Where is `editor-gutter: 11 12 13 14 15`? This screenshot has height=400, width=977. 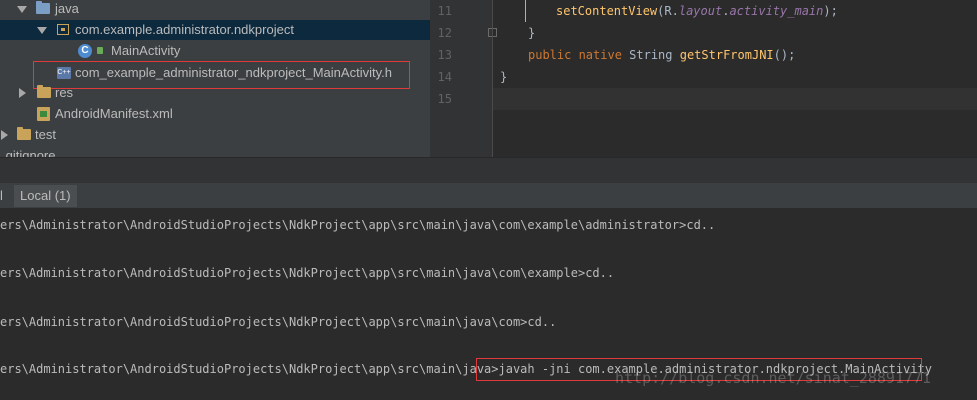 editor-gutter: 11 12 13 14 15 is located at coordinates (461, 78).